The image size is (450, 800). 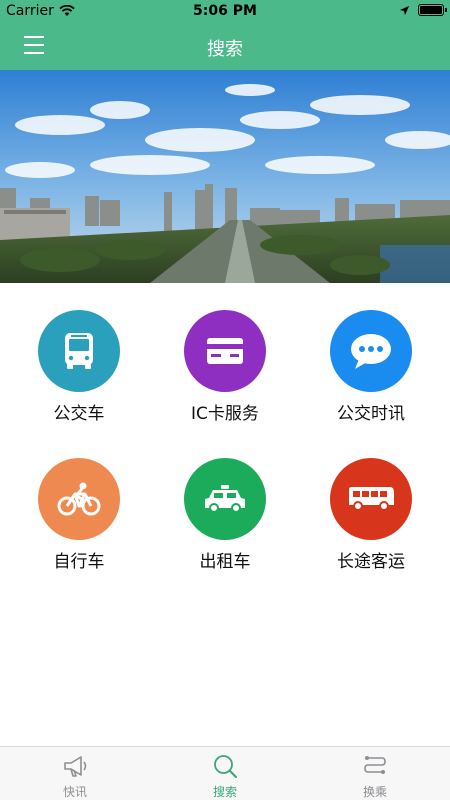 I want to click on service-bus-news-label: 公交时讯, so click(x=371, y=414).